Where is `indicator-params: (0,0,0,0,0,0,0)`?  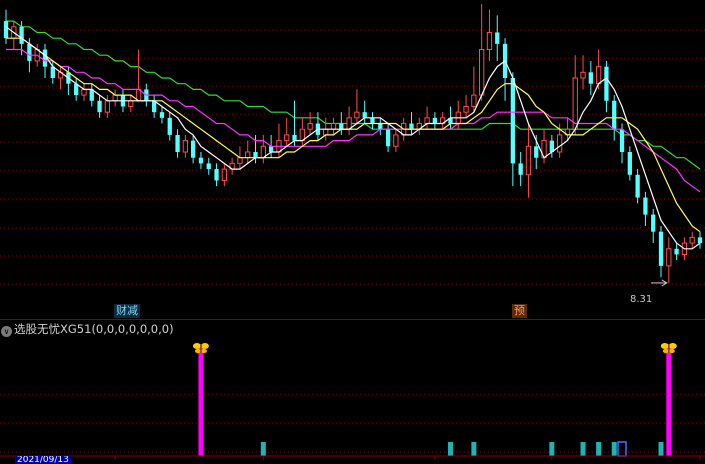 indicator-params: (0,0,0,0,0,0,0) is located at coordinates (132, 329).